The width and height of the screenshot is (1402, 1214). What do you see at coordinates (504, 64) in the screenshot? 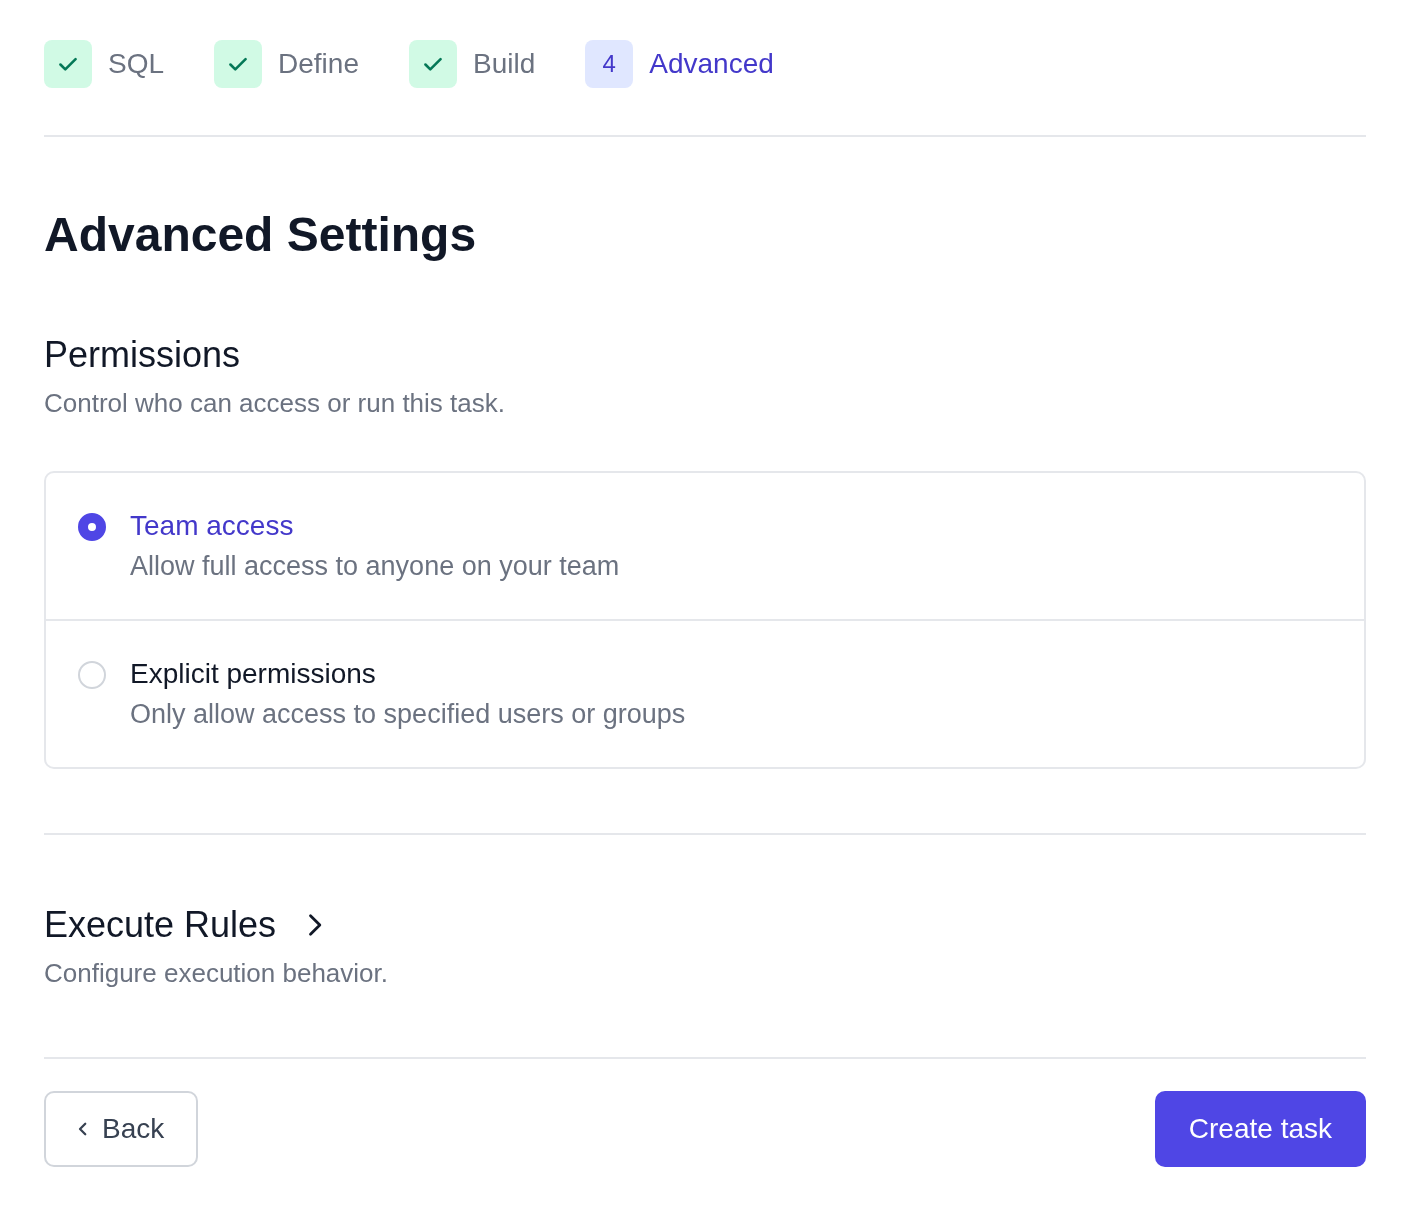
I see `step-label: Build` at bounding box center [504, 64].